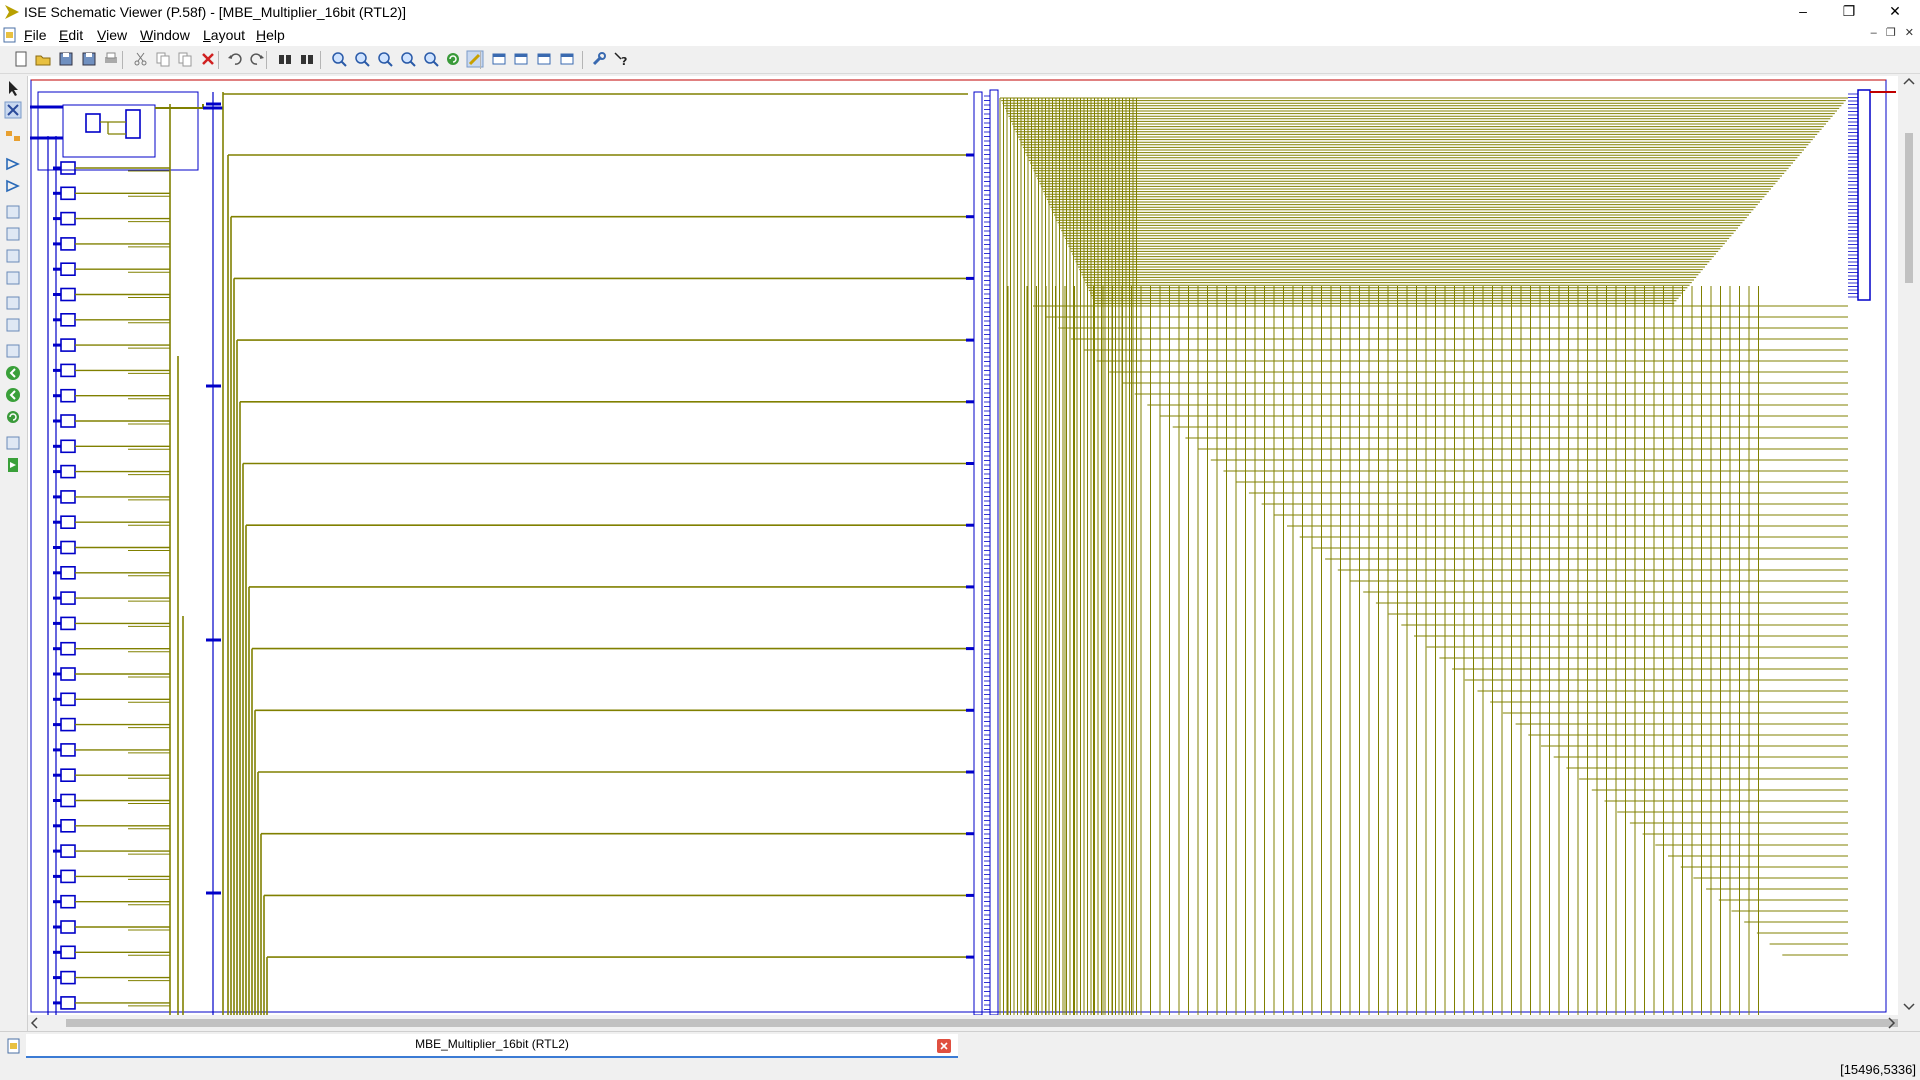 The height and width of the screenshot is (1080, 1920). Describe the element at coordinates (453, 59) in the screenshot. I see `refresh-icon` at that location.